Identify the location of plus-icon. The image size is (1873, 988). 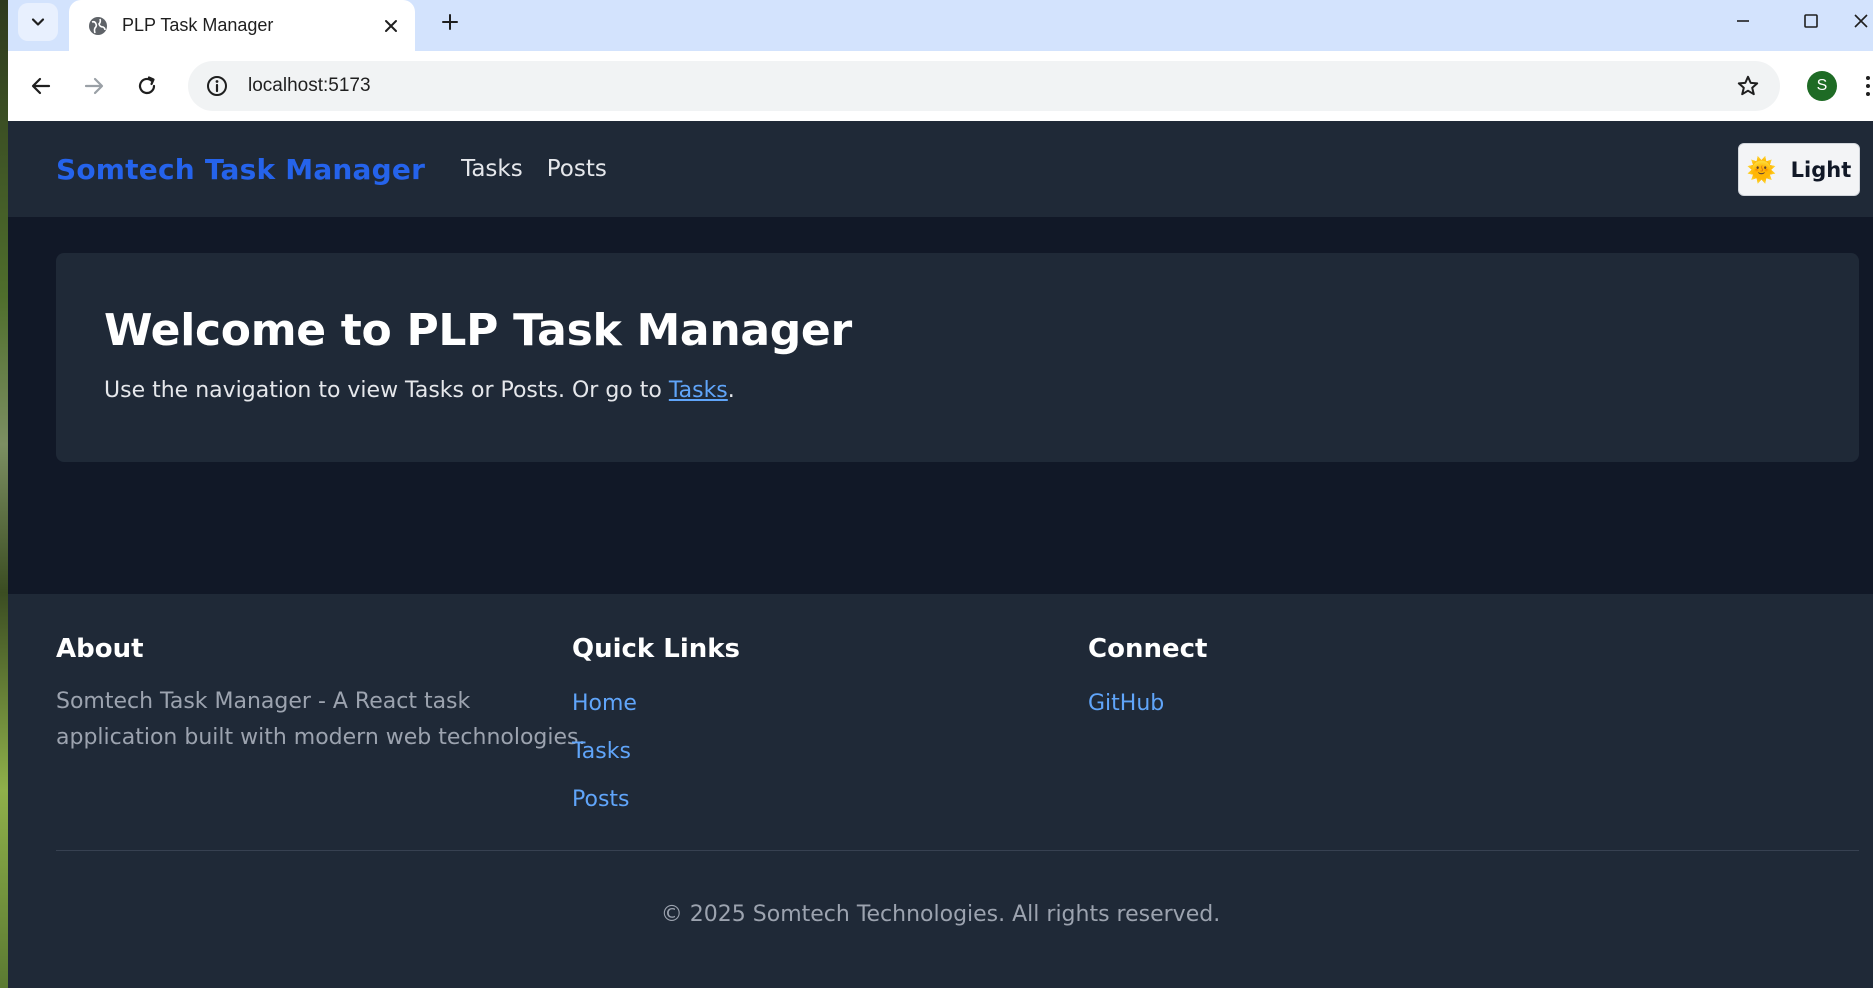
(450, 22).